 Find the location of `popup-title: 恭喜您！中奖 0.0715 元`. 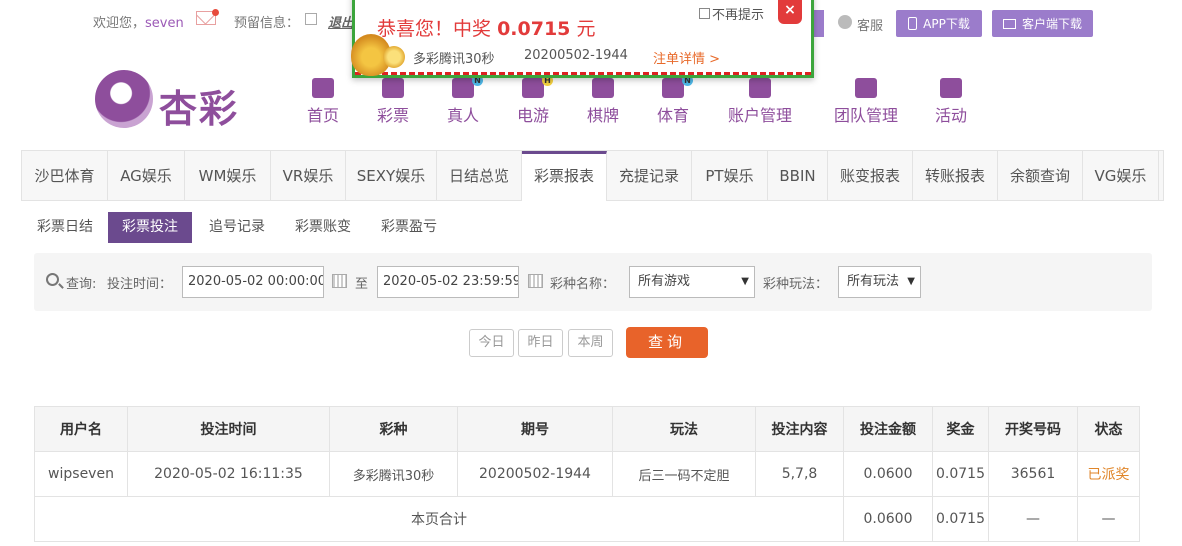

popup-title: 恭喜您！中奖 0.0715 元 is located at coordinates (486, 29).